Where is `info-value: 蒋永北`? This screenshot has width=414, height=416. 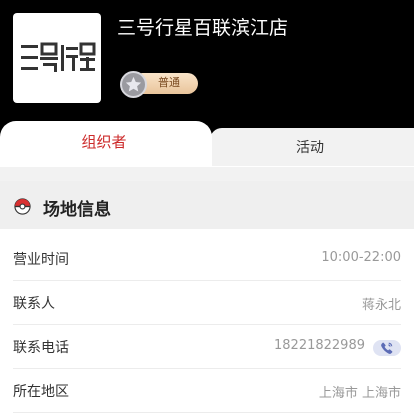
info-value: 蒋永北 is located at coordinates (381, 305).